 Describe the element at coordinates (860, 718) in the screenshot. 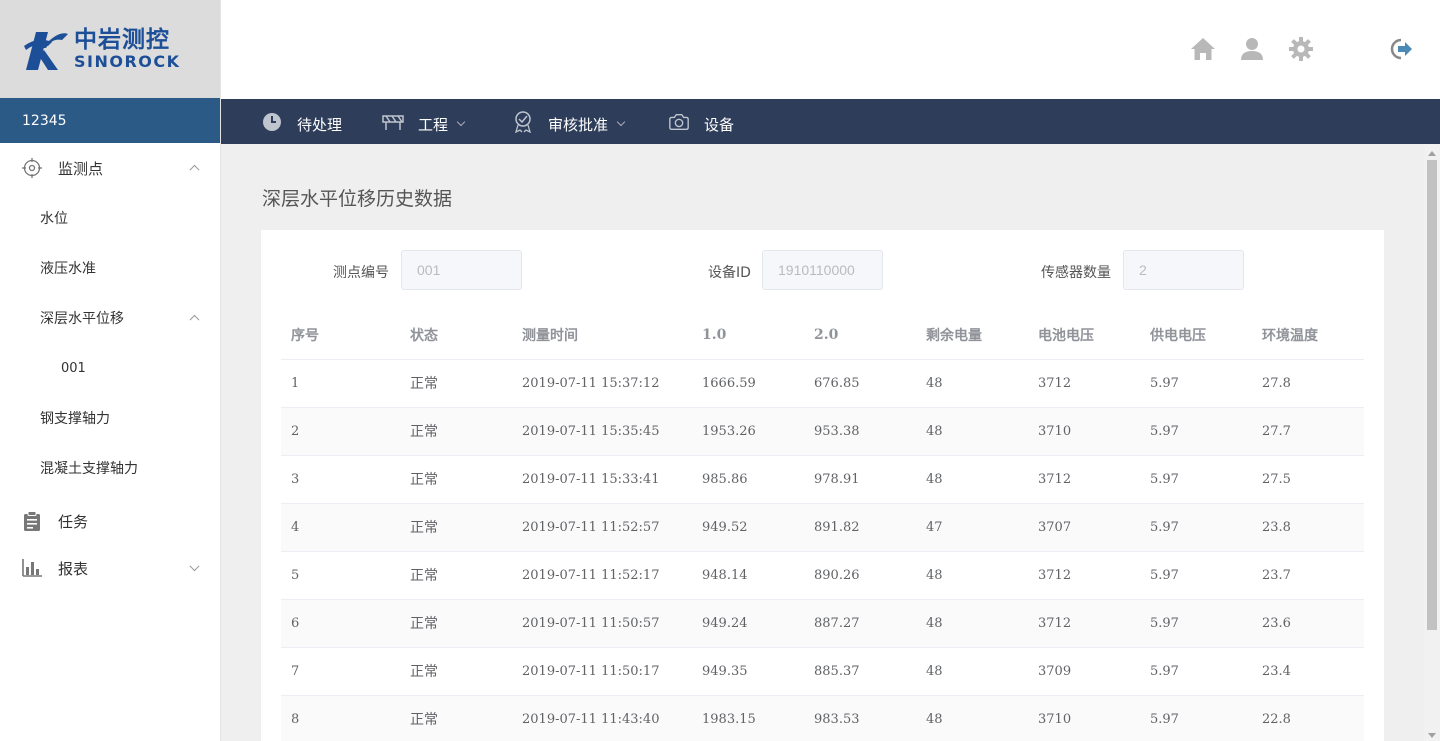

I see `table-cell: 983.53` at that location.